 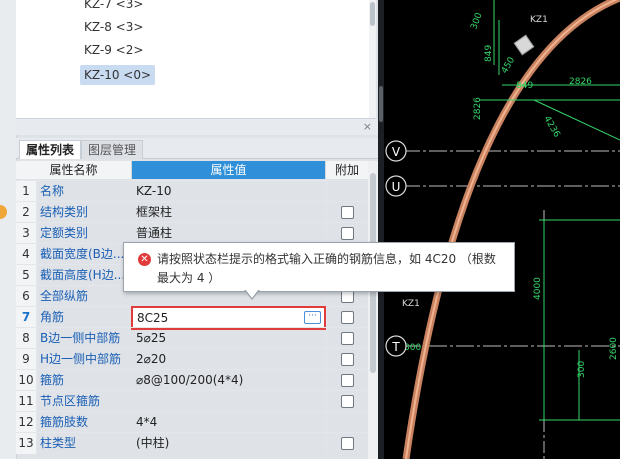 I want to click on property-name: 全部纵筋, so click(x=64, y=296).